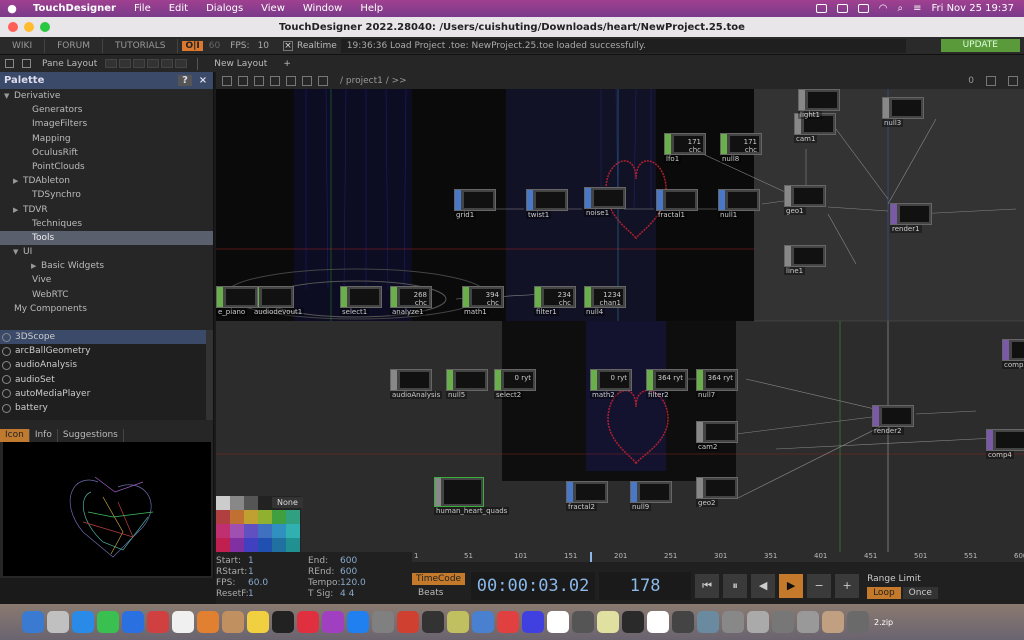 The image size is (1024, 640). I want to click on palette-tree-item: Vive, so click(106, 280).